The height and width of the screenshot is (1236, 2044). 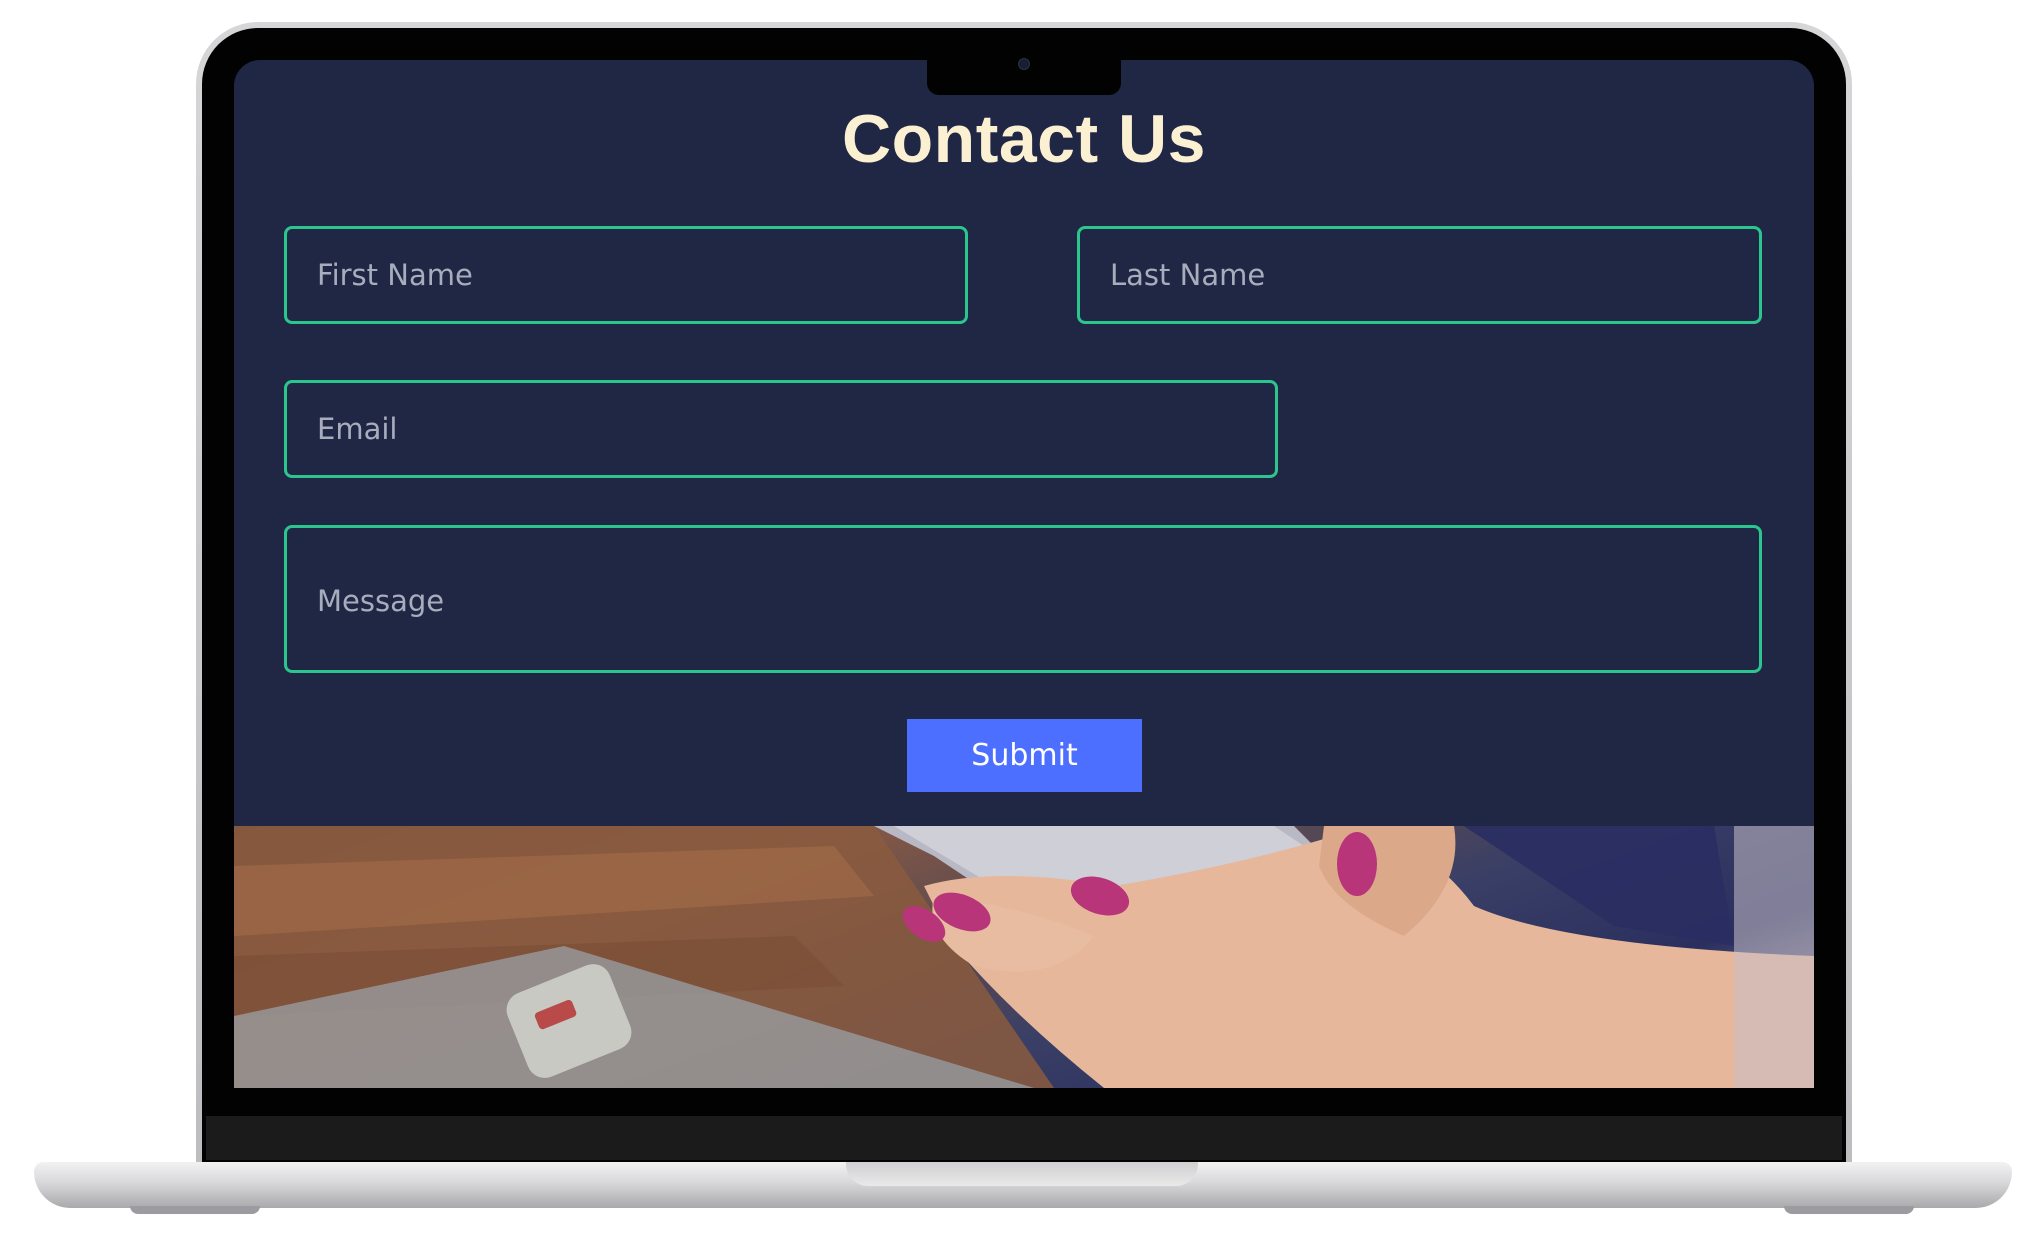 I want to click on email-input, so click(x=781, y=429).